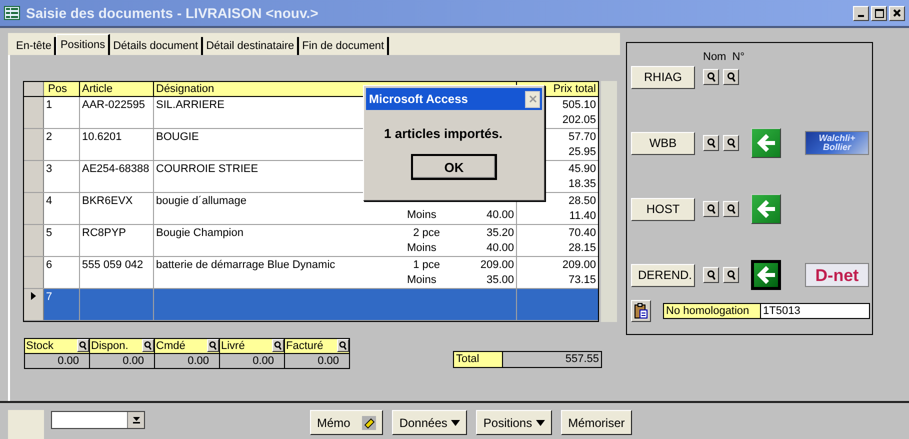 The width and height of the screenshot is (909, 439). I want to click on table-cell: SIL.ARRIERE, so click(190, 105).